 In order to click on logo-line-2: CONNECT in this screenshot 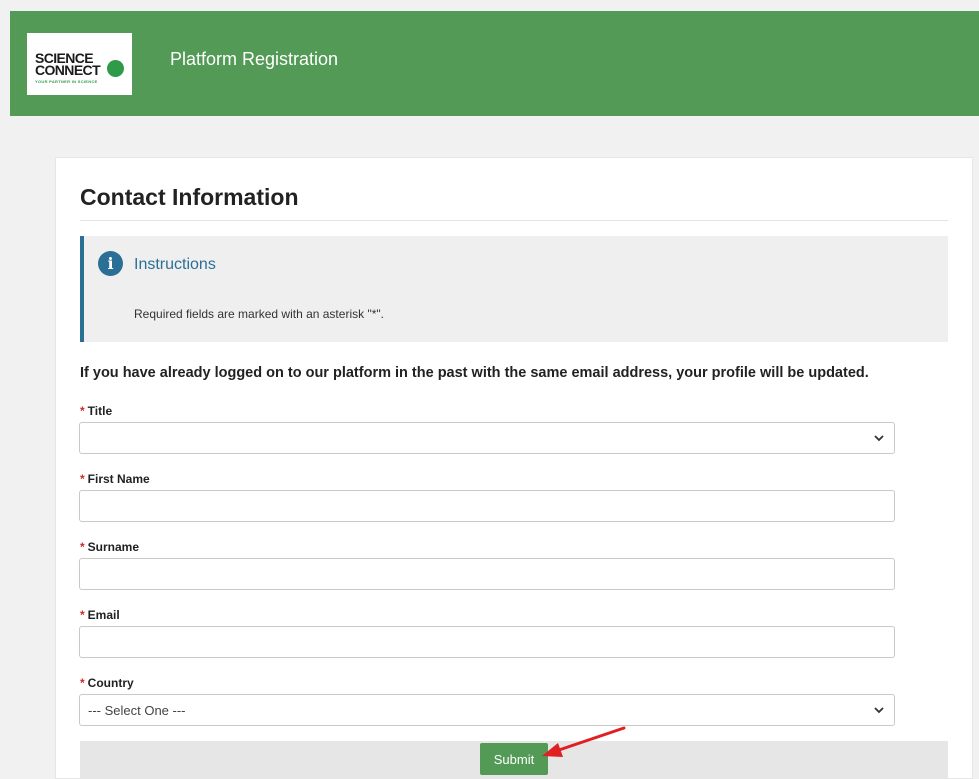, I will do `click(68, 70)`.